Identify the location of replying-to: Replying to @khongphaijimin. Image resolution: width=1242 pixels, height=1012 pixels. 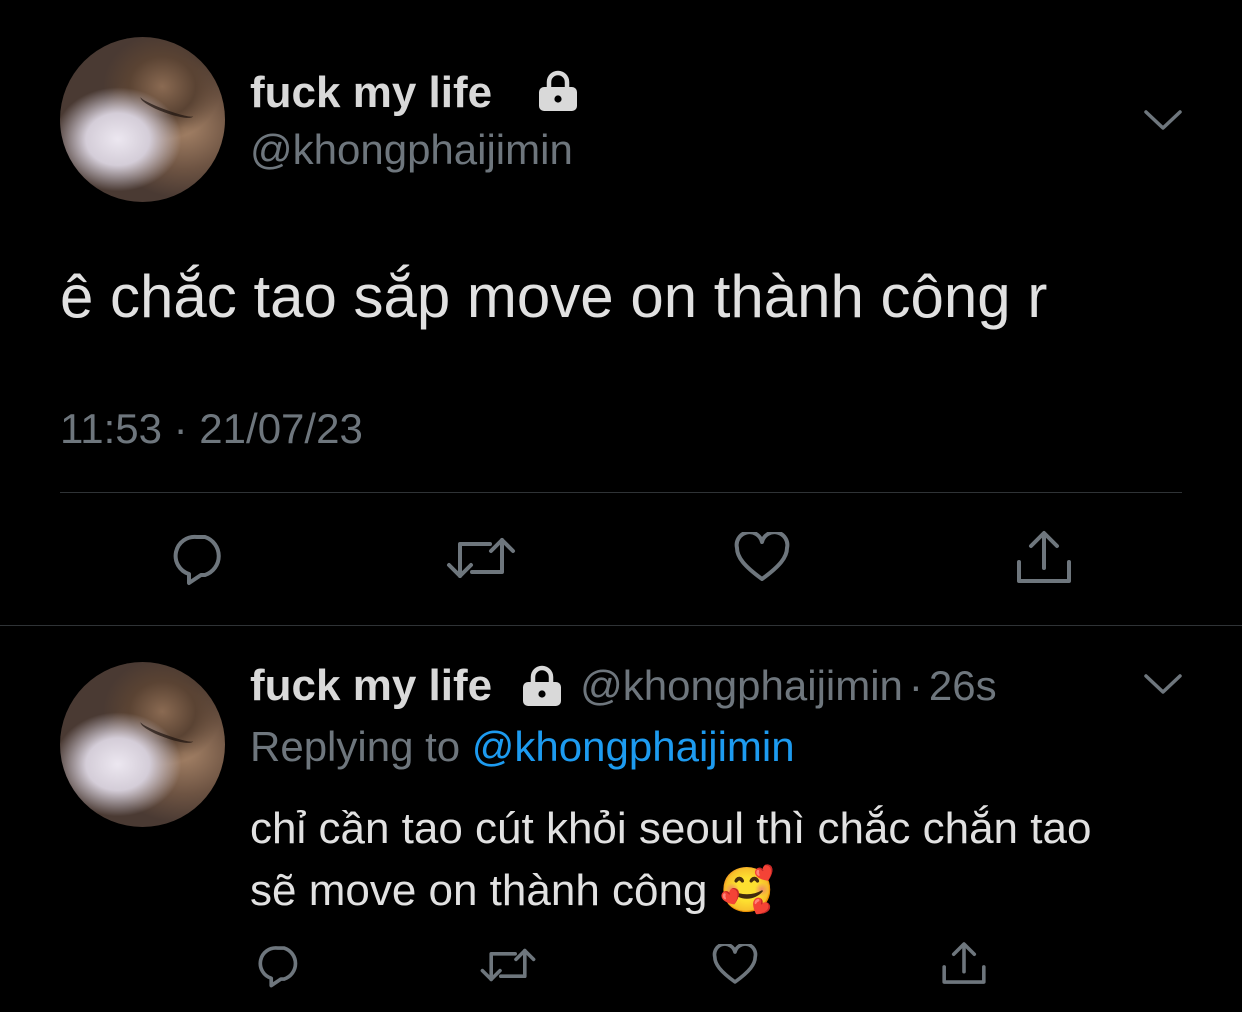
(522, 747).